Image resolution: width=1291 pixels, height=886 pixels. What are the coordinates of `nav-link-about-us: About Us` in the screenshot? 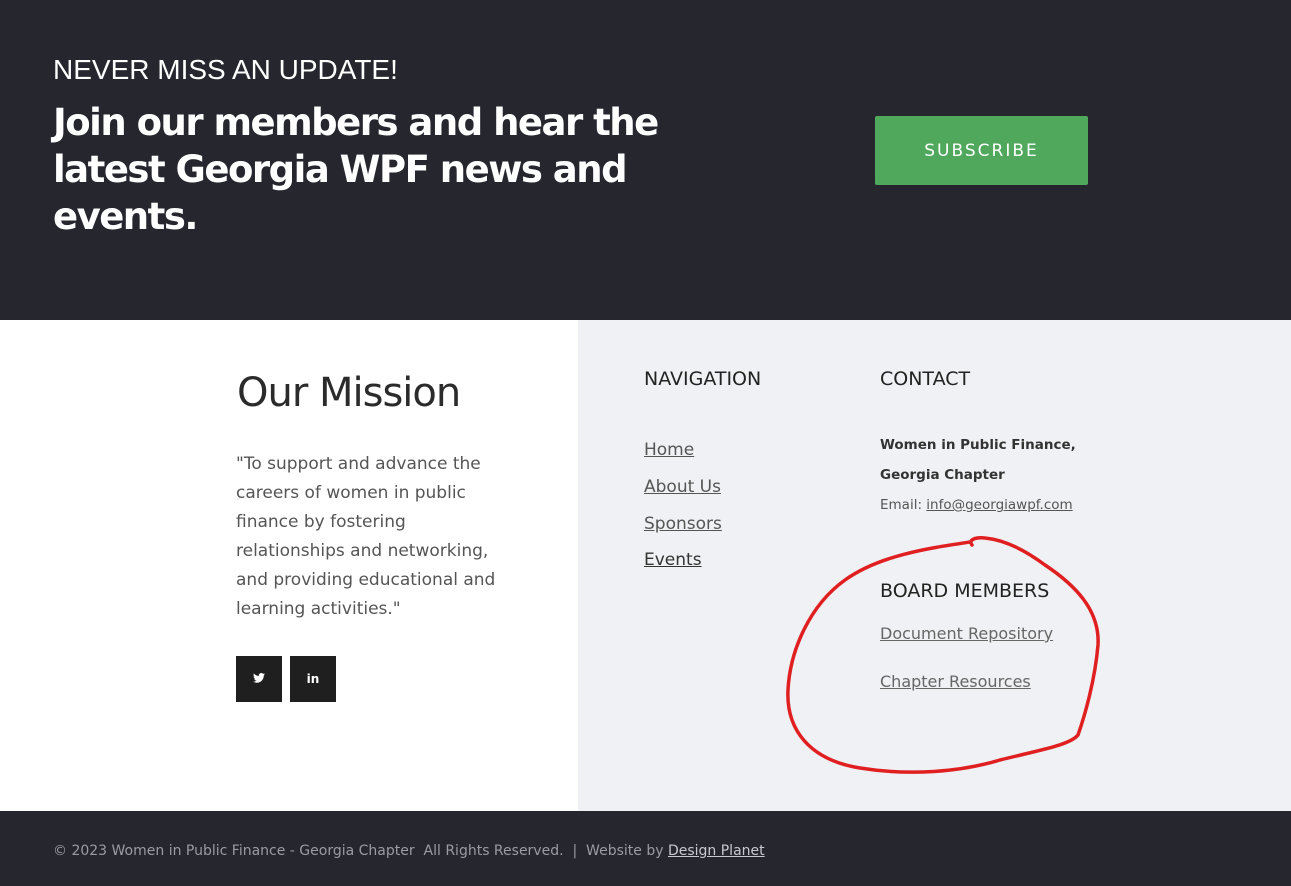 It's located at (682, 487).